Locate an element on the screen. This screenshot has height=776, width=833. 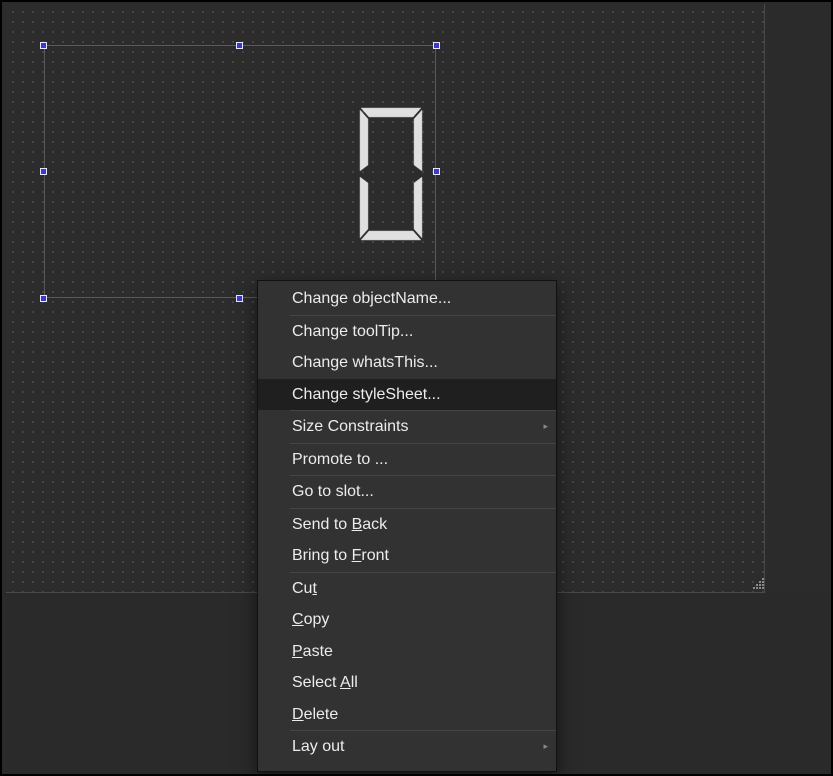
menu-item-label: Paste is located at coordinates (312, 651).